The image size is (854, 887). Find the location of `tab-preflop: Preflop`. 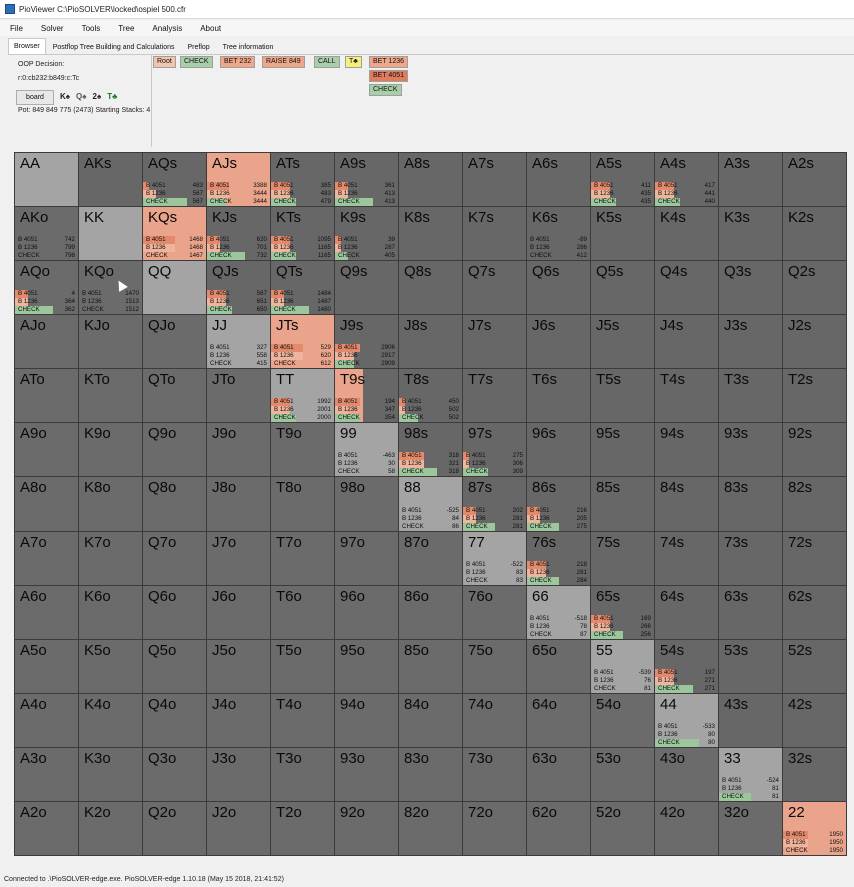

tab-preflop: Preflop is located at coordinates (198, 47).